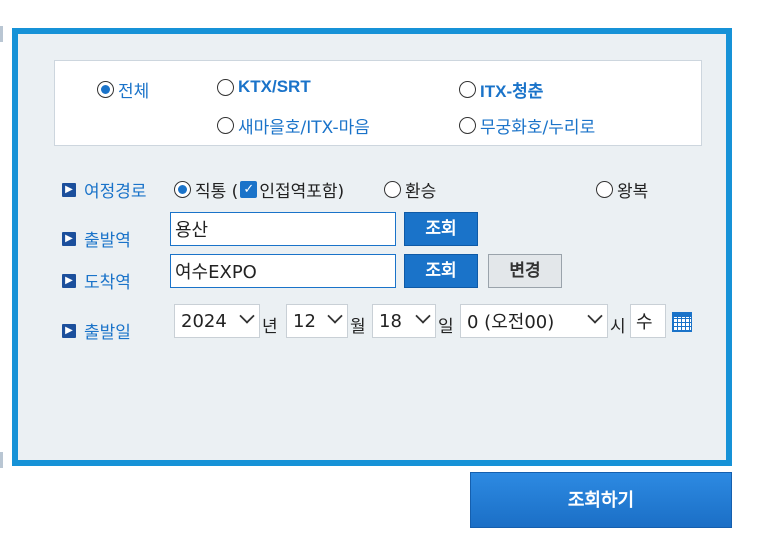 The height and width of the screenshot is (542, 758). Describe the element at coordinates (304, 128) in the screenshot. I see `train-type-label: 새마을호/ITX-마음` at that location.